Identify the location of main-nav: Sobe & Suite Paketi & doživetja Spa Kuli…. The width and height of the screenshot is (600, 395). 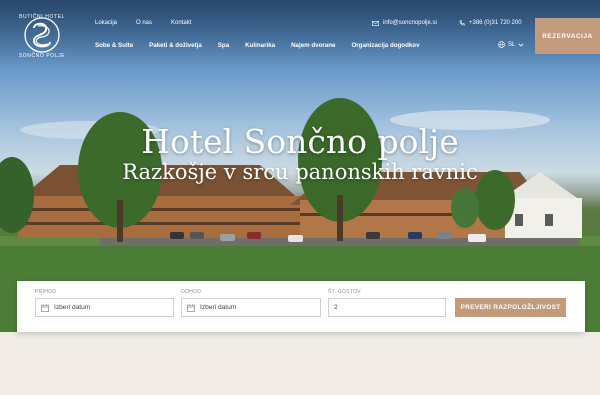
(257, 45).